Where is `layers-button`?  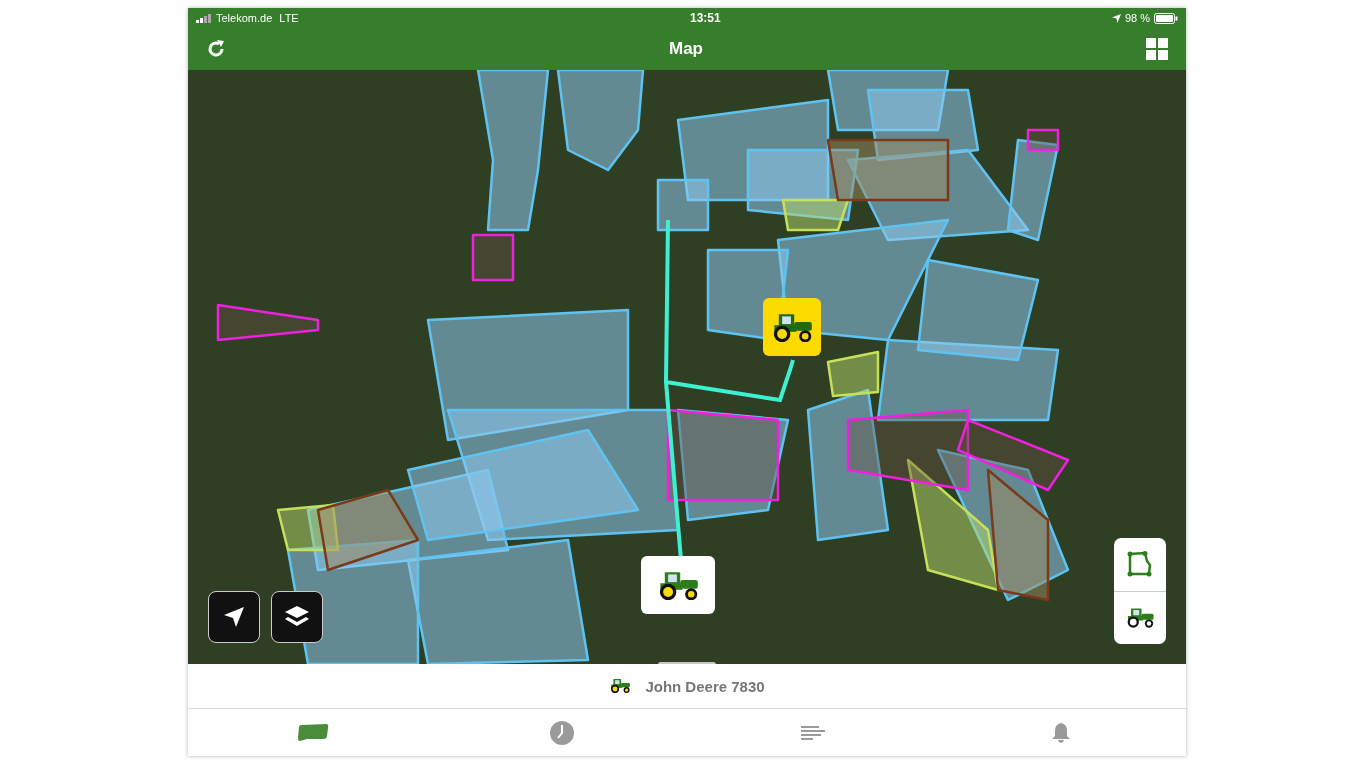 layers-button is located at coordinates (297, 617).